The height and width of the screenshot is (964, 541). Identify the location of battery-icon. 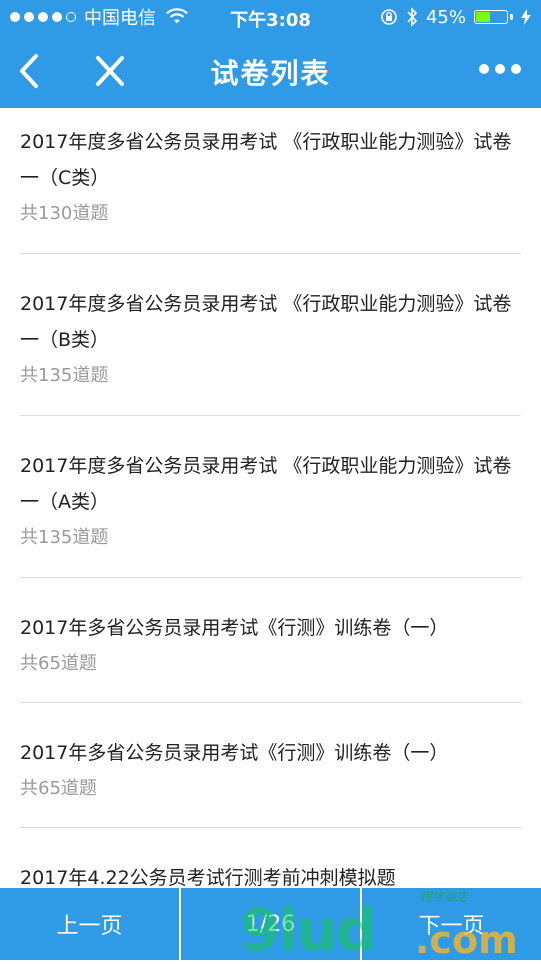
(493, 17).